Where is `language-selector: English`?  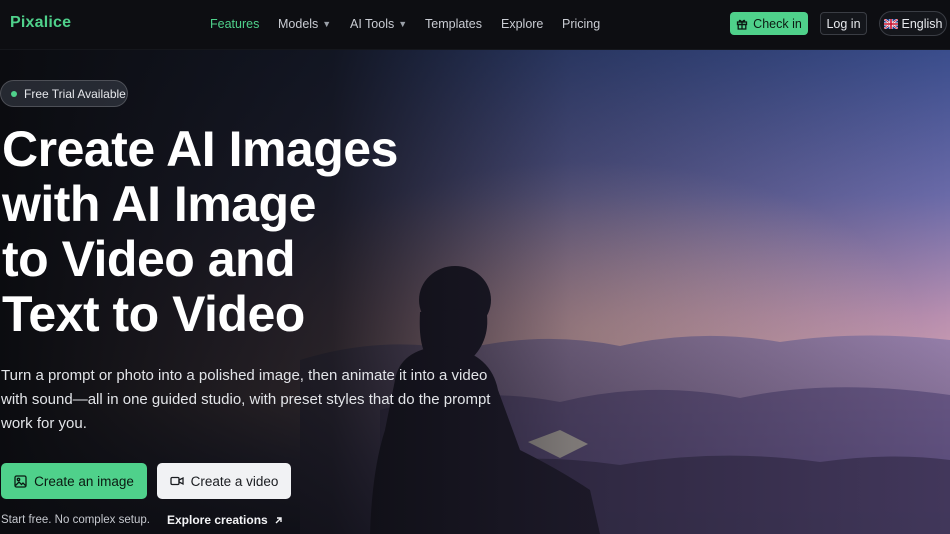
language-selector: English is located at coordinates (913, 23).